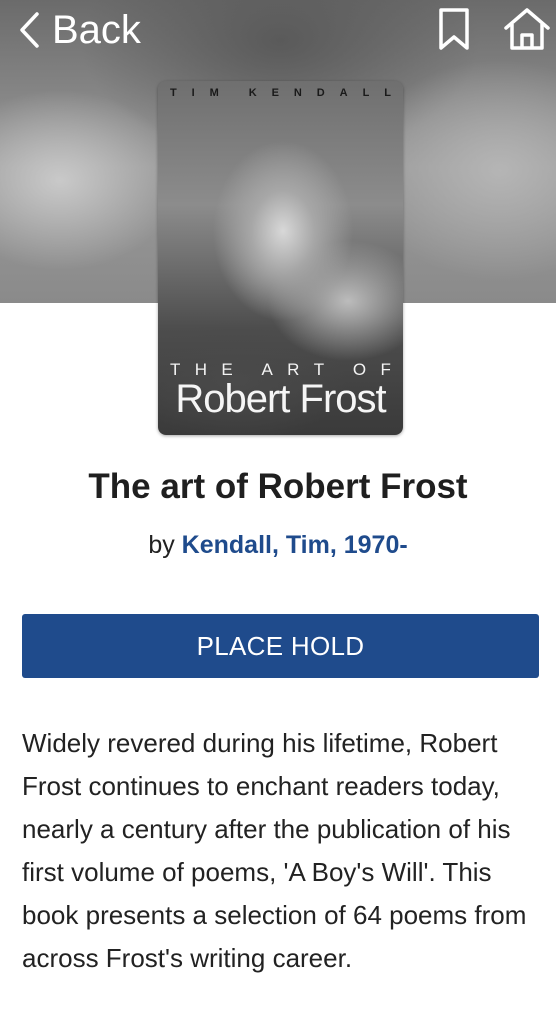  I want to click on cover-letter: E, so click(275, 93).